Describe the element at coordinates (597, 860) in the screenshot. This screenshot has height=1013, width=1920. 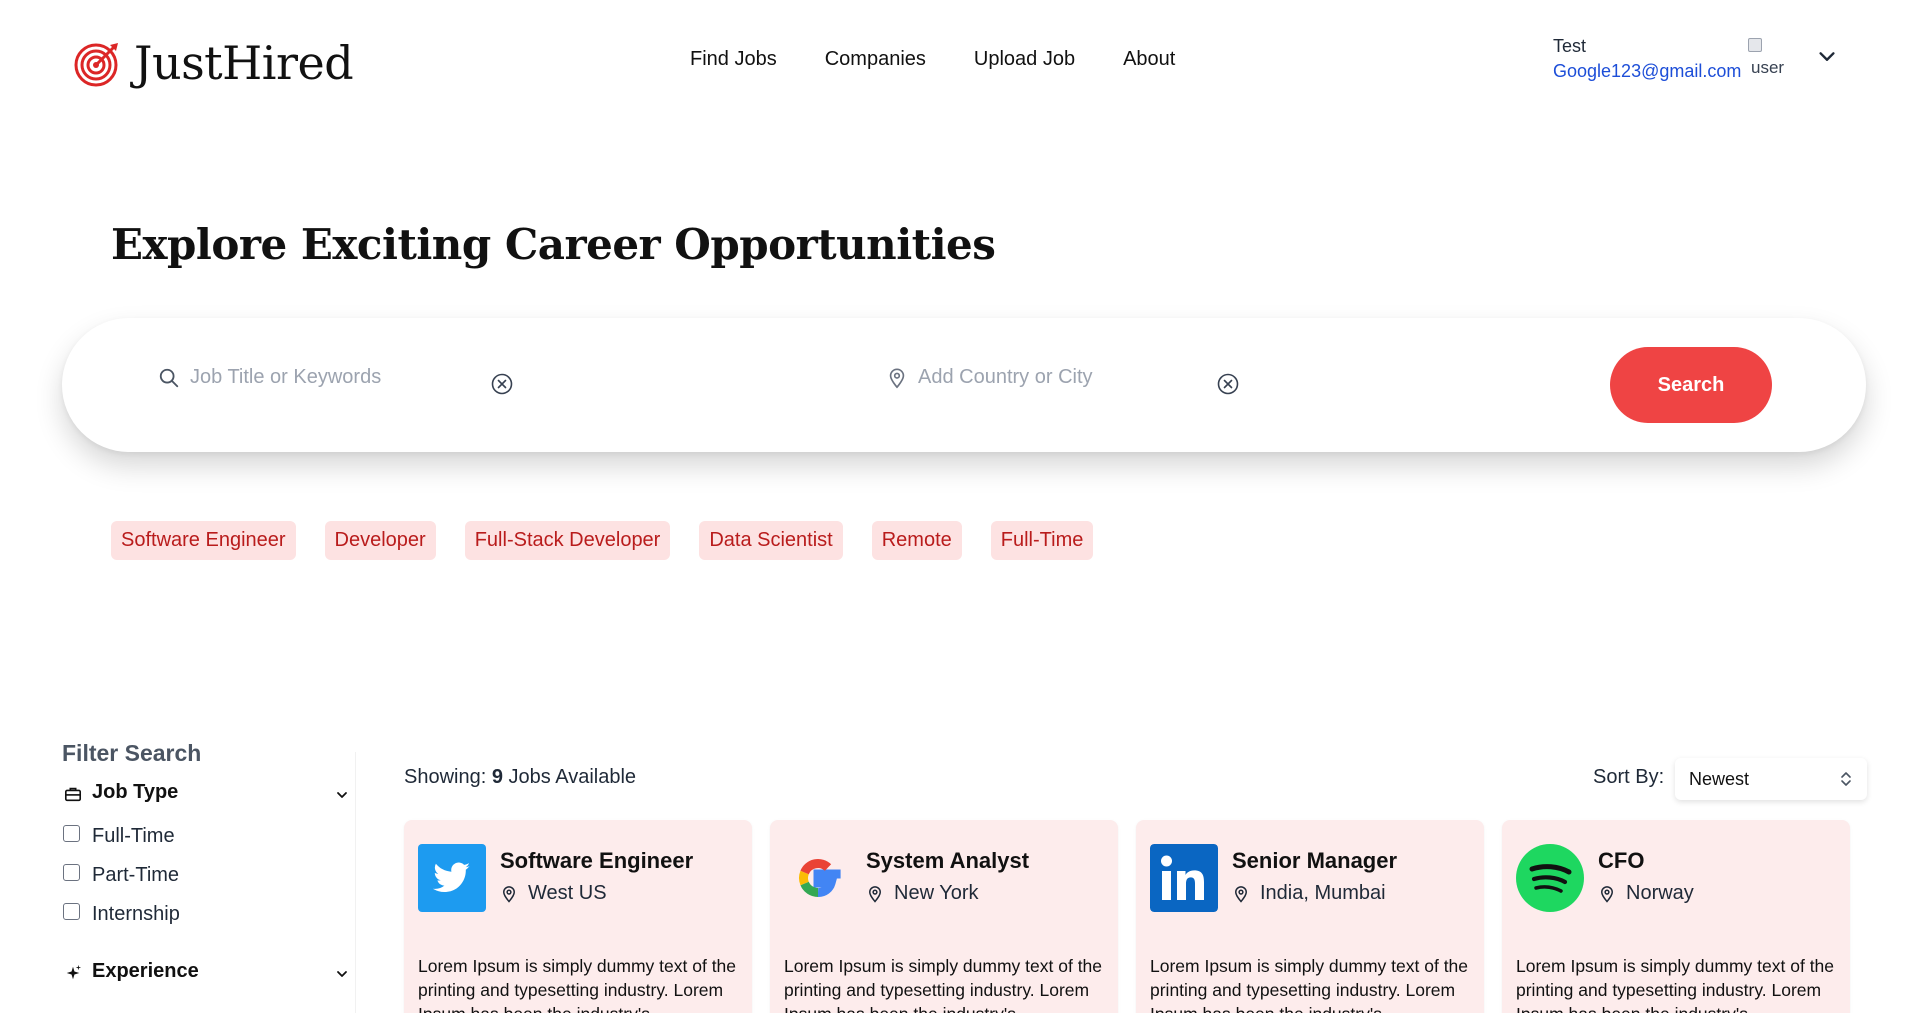
I see `job-title: Software Engineer` at that location.